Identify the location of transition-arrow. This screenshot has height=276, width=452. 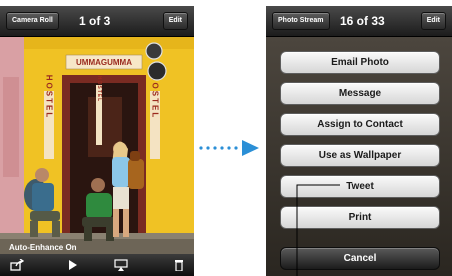
(229, 148).